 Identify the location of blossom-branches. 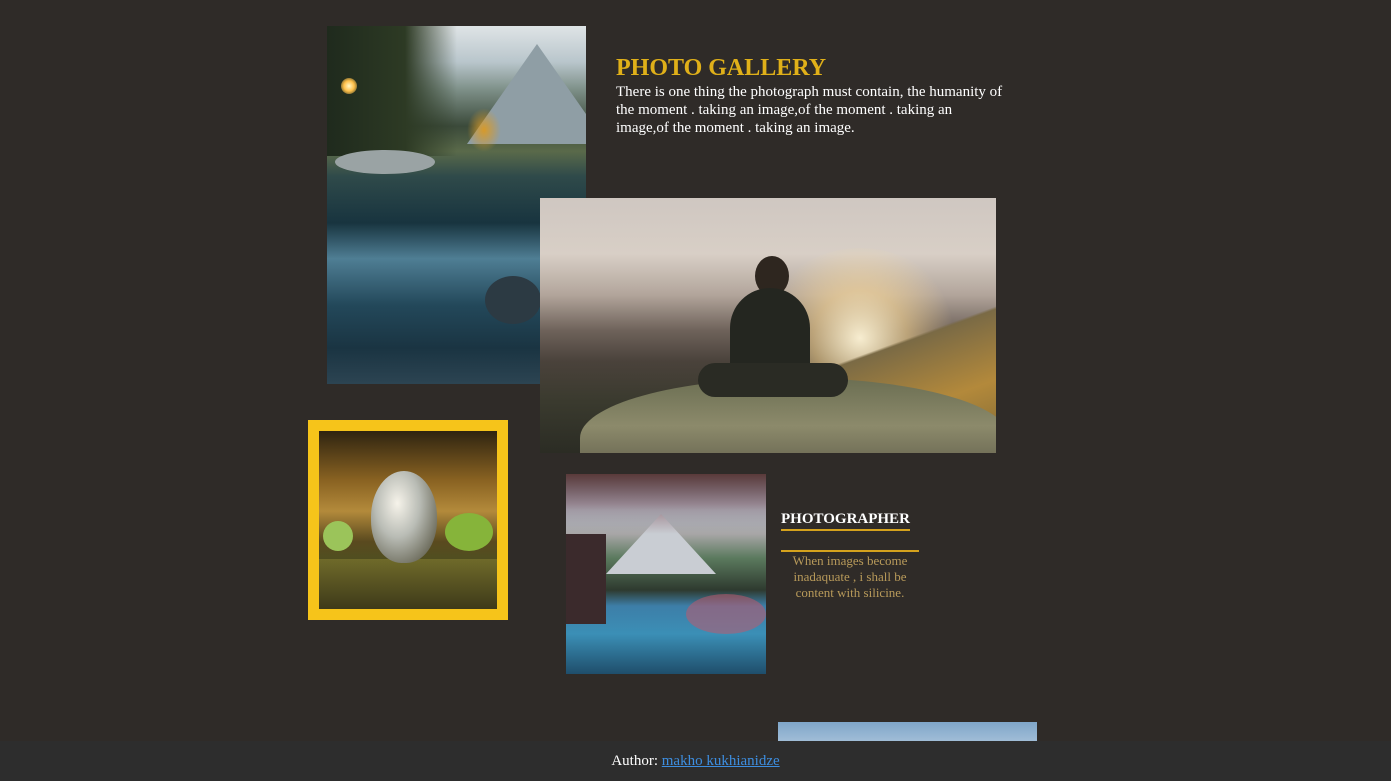
(666, 504).